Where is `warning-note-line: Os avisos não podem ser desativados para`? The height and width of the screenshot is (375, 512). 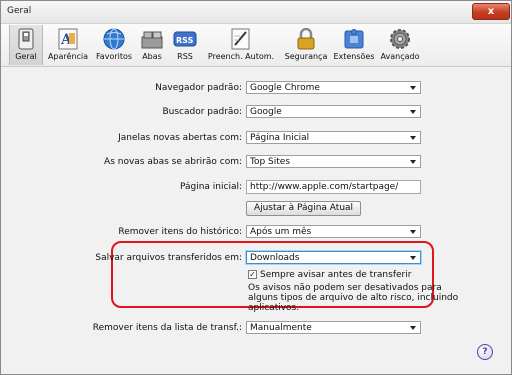
warning-note-line: Os avisos não podem ser desativados para is located at coordinates (345, 288).